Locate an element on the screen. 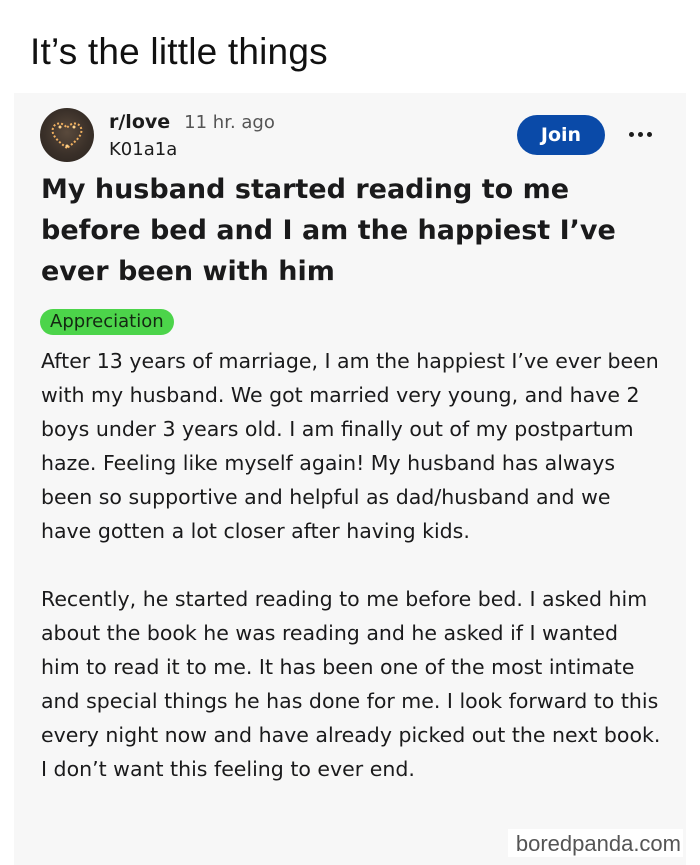 This screenshot has width=700, height=865. subreddit-link: r/love is located at coordinates (139, 122).